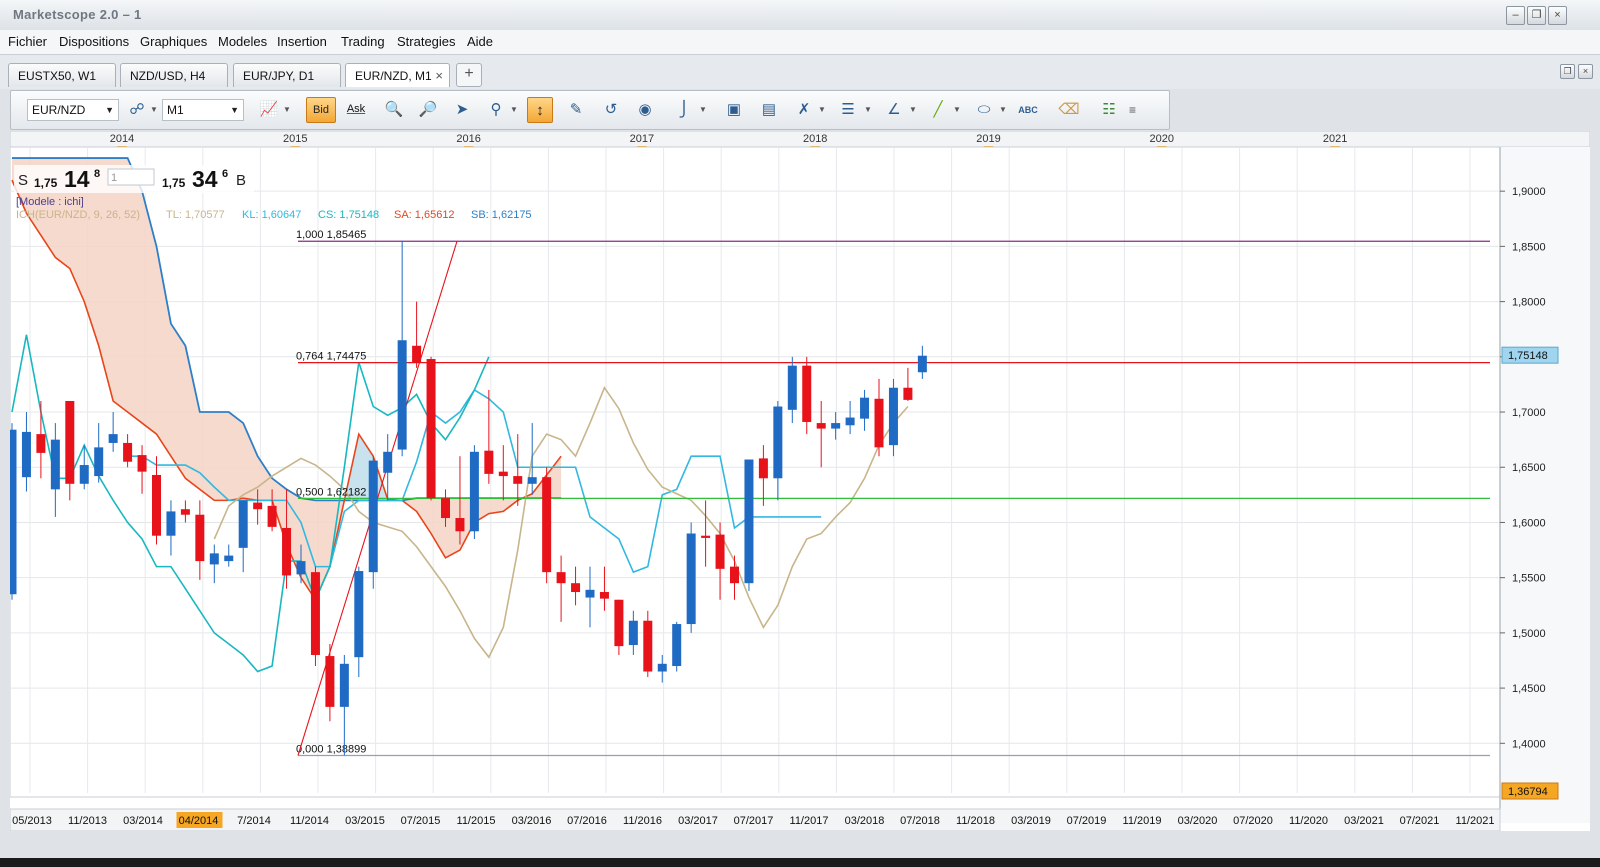 The width and height of the screenshot is (1600, 867). Describe the element at coordinates (397, 75) in the screenshot. I see `tab-eurnzd: EUR/NZD, M1 ×` at that location.